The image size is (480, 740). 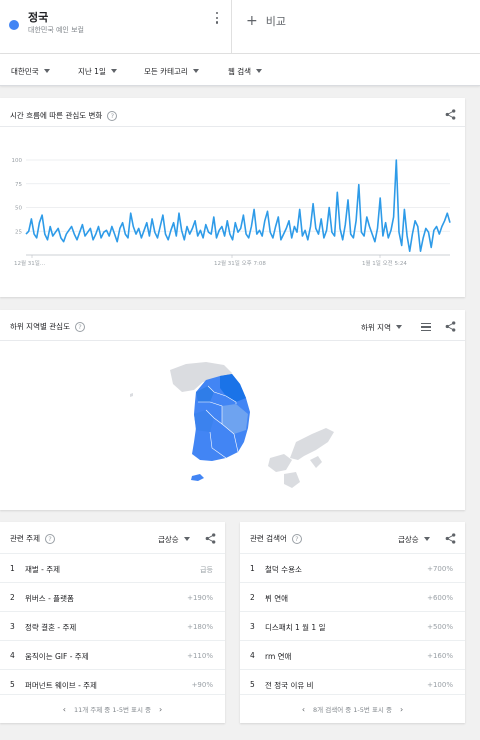 I want to click on related-queries-title-text: 관련 검색어, so click(x=268, y=538).